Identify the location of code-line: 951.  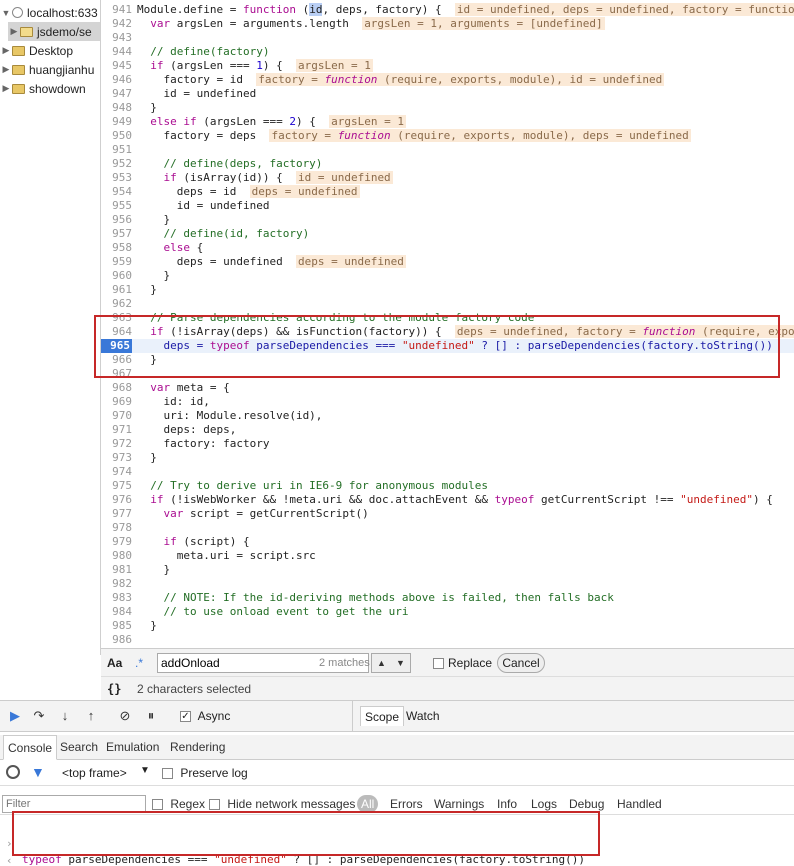
(447, 150).